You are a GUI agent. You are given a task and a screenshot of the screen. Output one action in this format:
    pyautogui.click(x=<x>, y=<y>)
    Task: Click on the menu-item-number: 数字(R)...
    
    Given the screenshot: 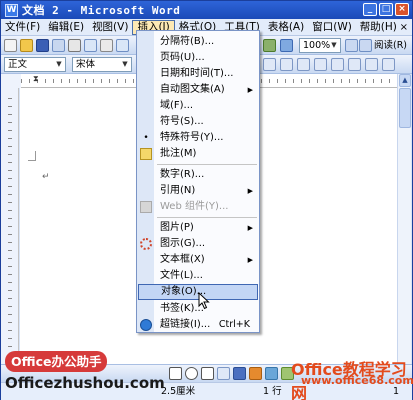 What is the action you would take?
    pyautogui.click(x=198, y=175)
    